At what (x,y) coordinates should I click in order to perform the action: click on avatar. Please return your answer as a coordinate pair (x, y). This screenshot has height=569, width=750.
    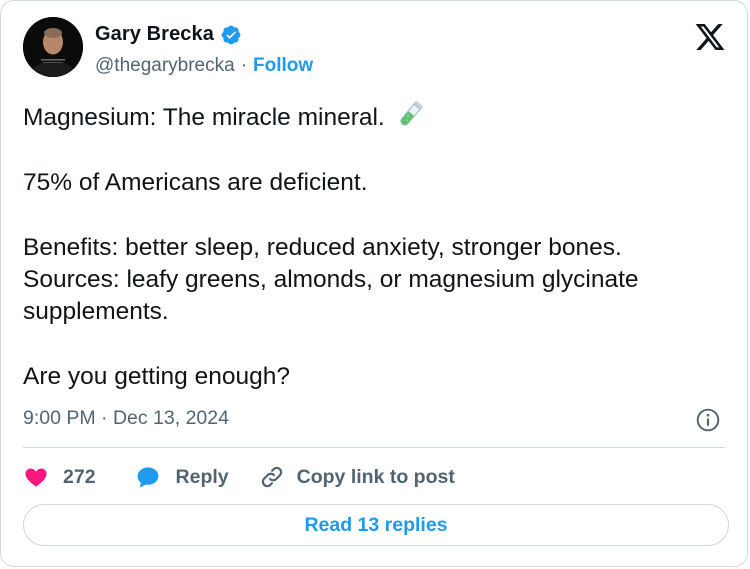
    Looking at the image, I should click on (53, 47).